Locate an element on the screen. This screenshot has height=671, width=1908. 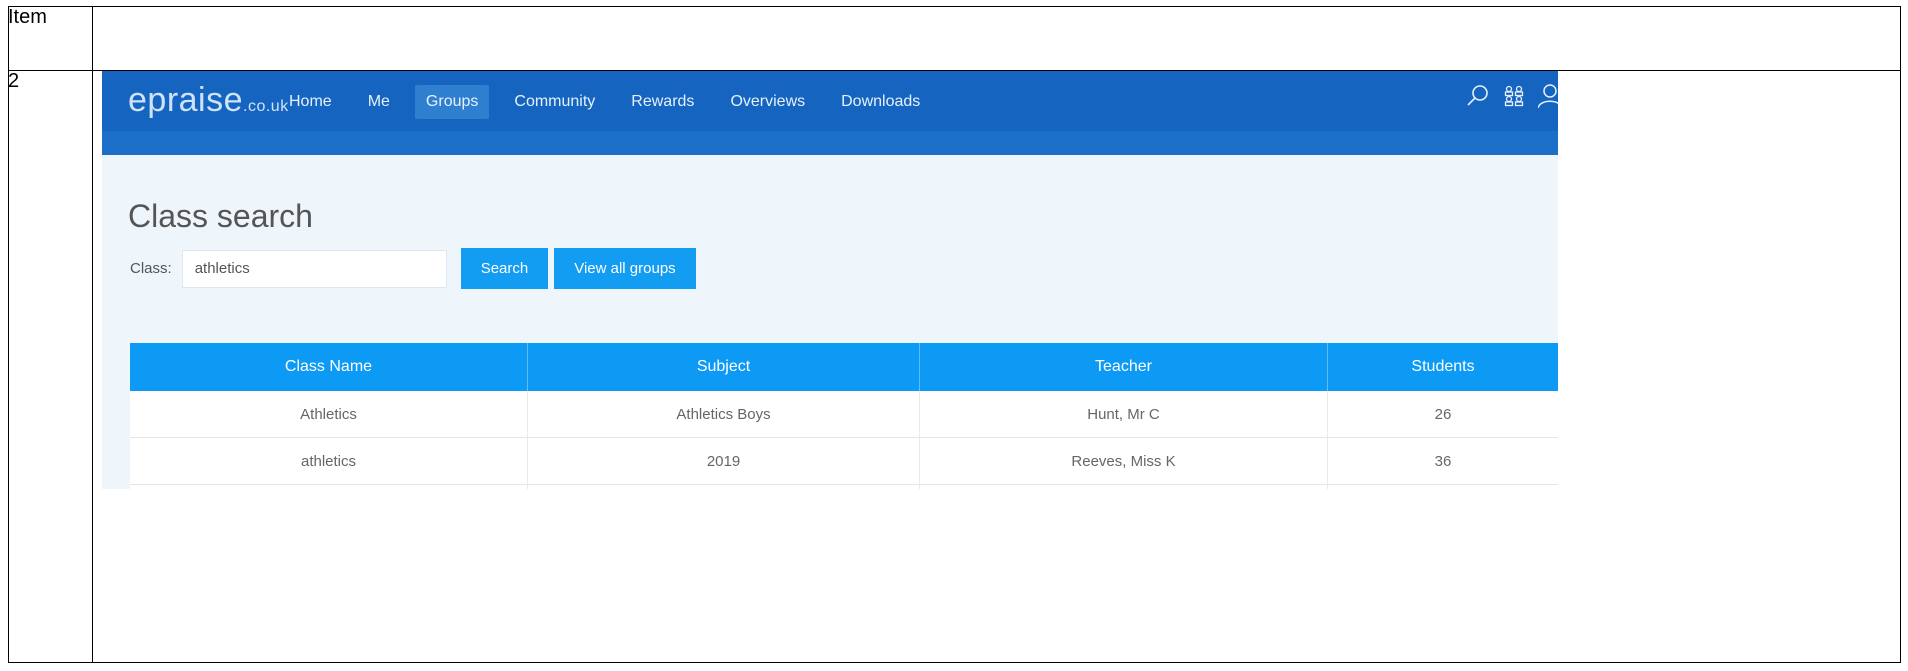
cell-subject: 2019 is located at coordinates (724, 461).